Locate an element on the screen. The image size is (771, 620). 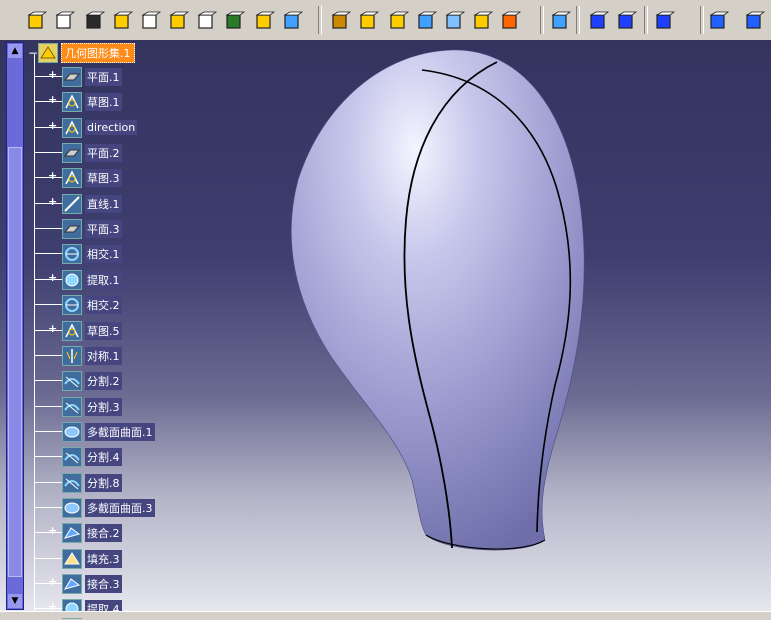
tree-node-label: 平面.2 is located at coordinates (103, 153).